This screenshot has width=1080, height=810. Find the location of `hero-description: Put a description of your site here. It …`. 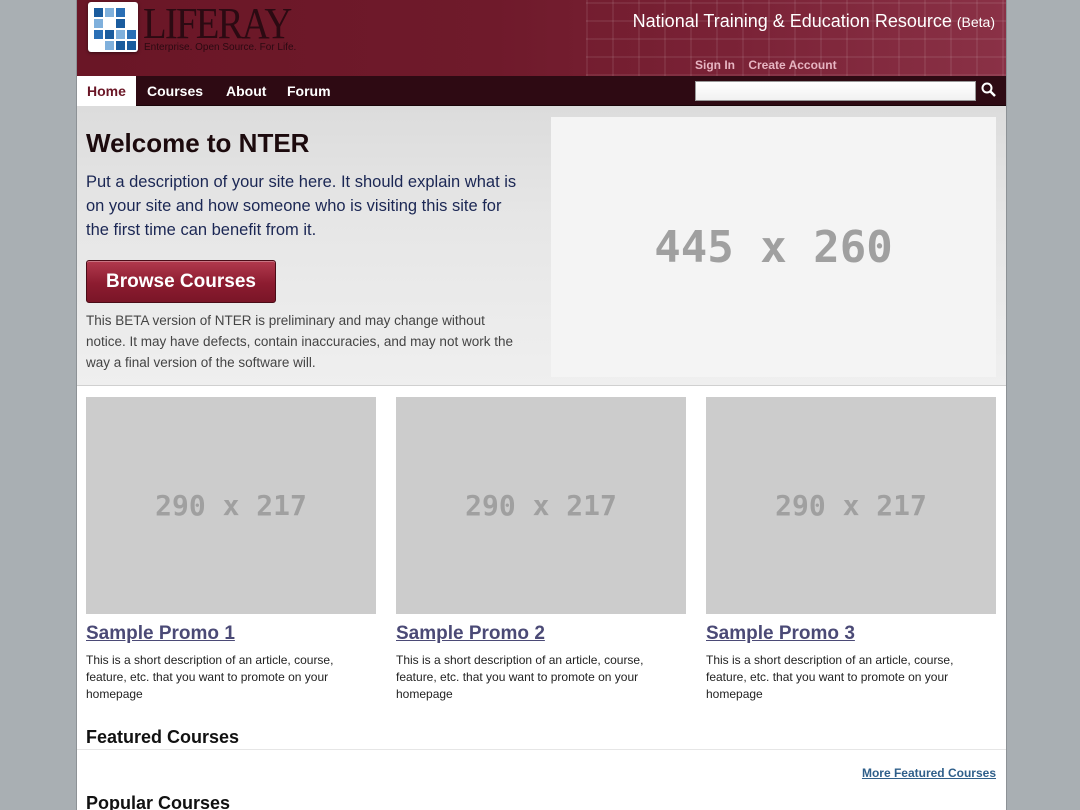

hero-description: Put a description of your site here. It … is located at coordinates (301, 206).